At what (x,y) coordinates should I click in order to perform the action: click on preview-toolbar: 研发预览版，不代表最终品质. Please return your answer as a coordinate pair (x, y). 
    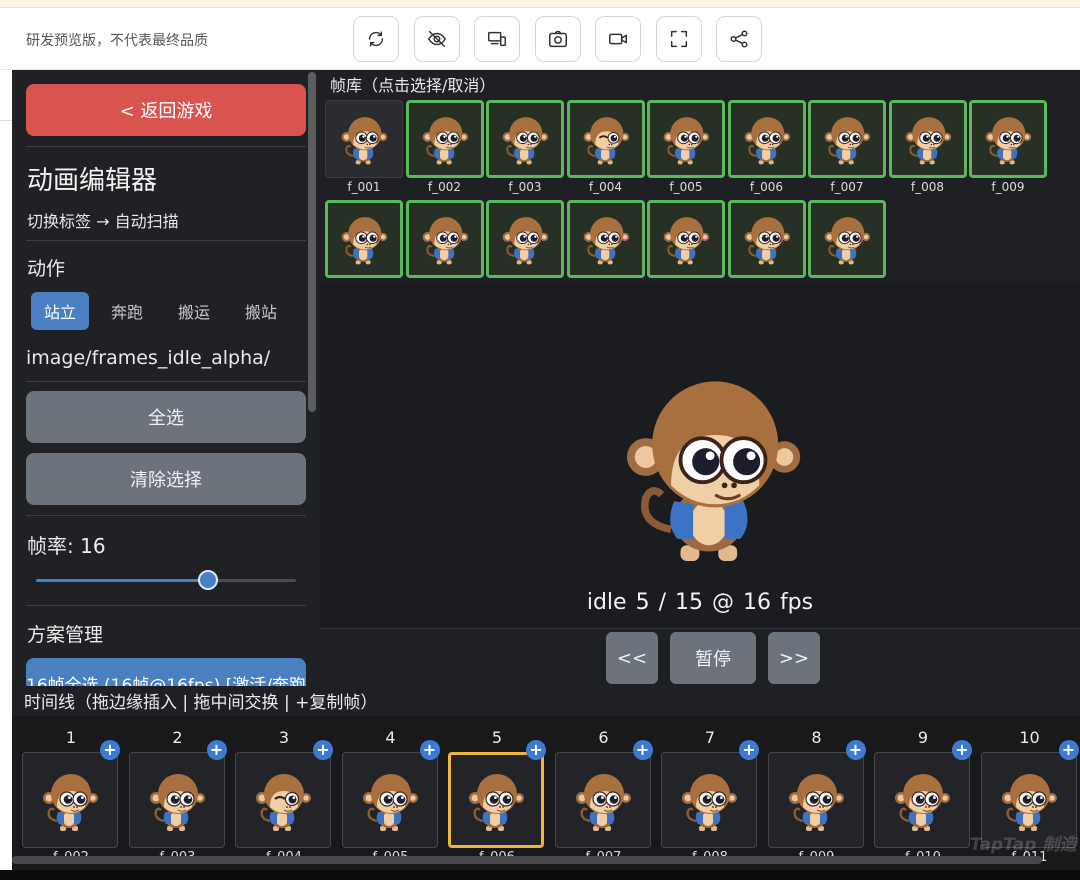
    Looking at the image, I should click on (540, 39).